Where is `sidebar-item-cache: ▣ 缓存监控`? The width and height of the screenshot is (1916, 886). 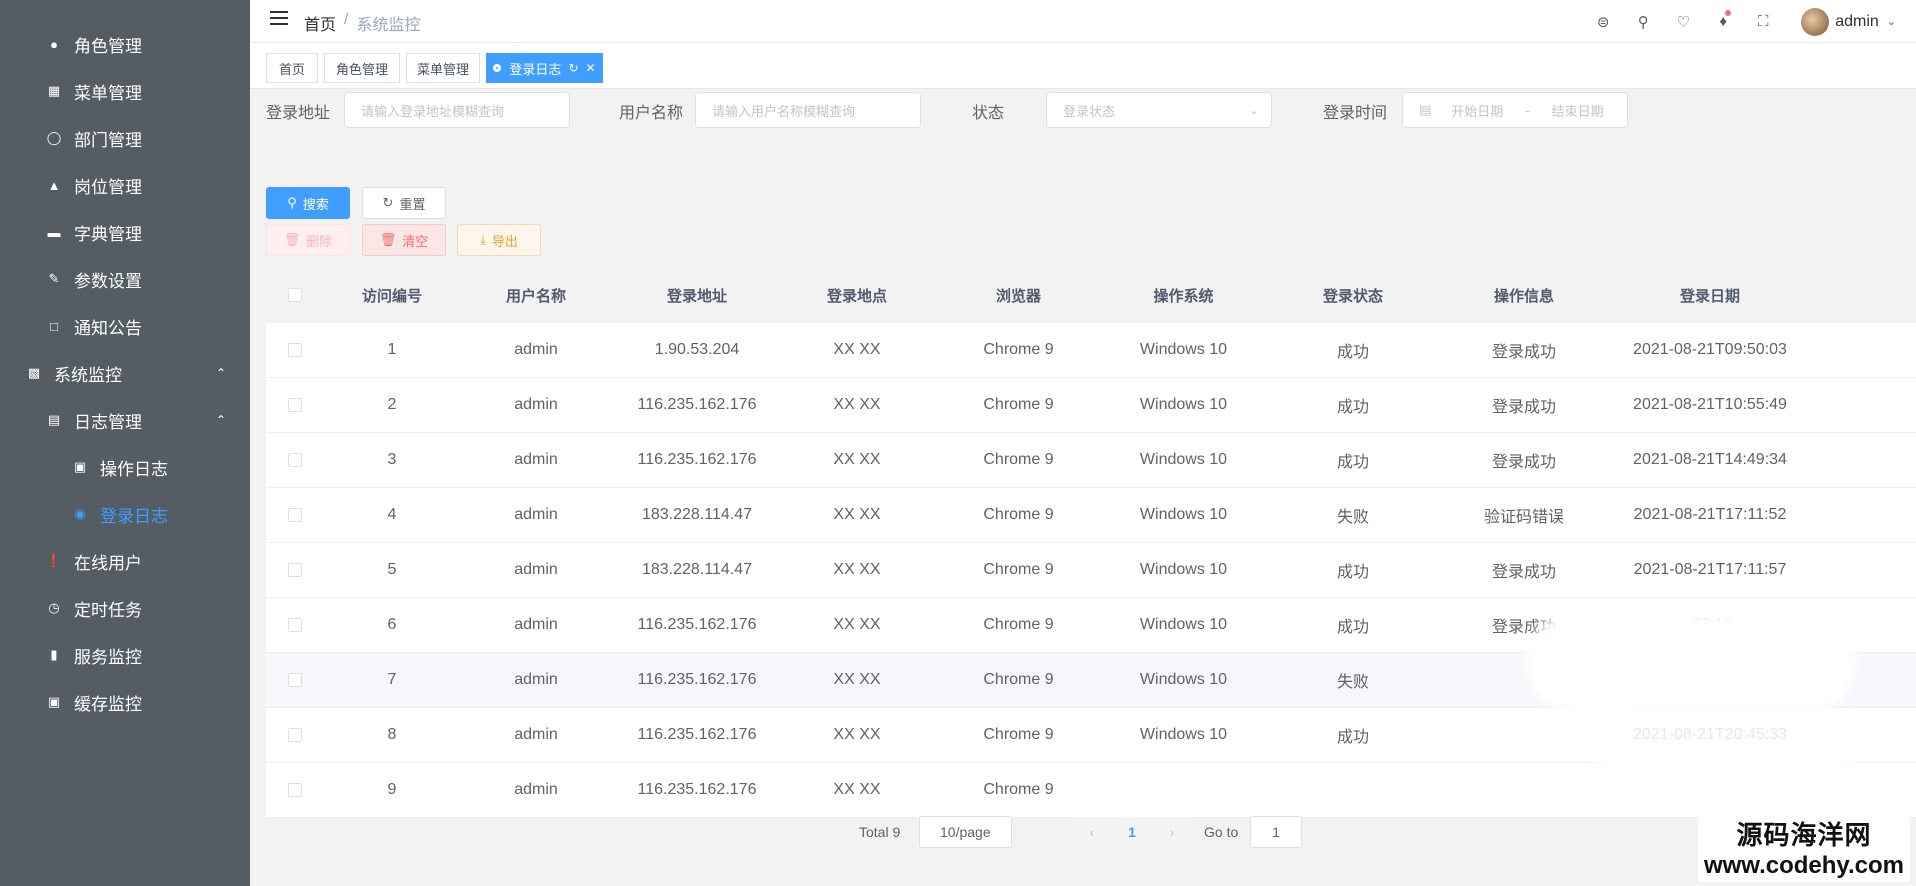
sidebar-item-cache: ▣ 缓存监控 is located at coordinates (125, 702).